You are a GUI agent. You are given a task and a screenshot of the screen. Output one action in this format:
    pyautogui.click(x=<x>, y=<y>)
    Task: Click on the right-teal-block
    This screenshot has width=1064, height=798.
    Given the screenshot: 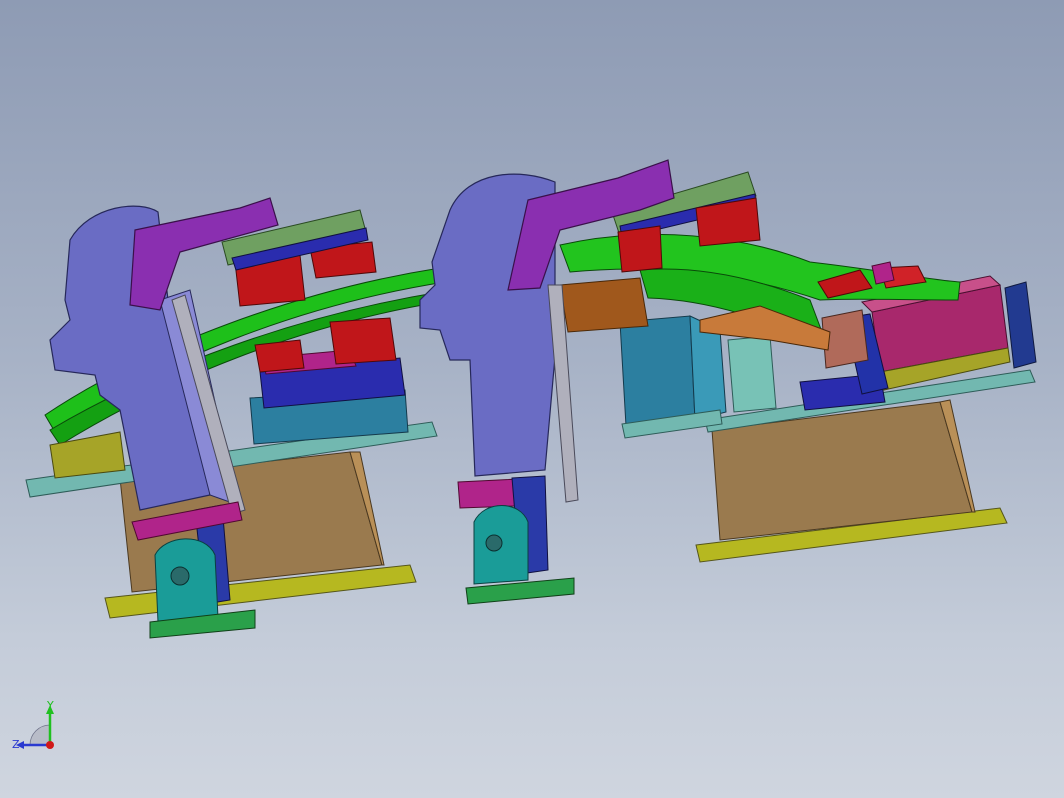 What is the action you would take?
    pyautogui.click(x=657, y=371)
    